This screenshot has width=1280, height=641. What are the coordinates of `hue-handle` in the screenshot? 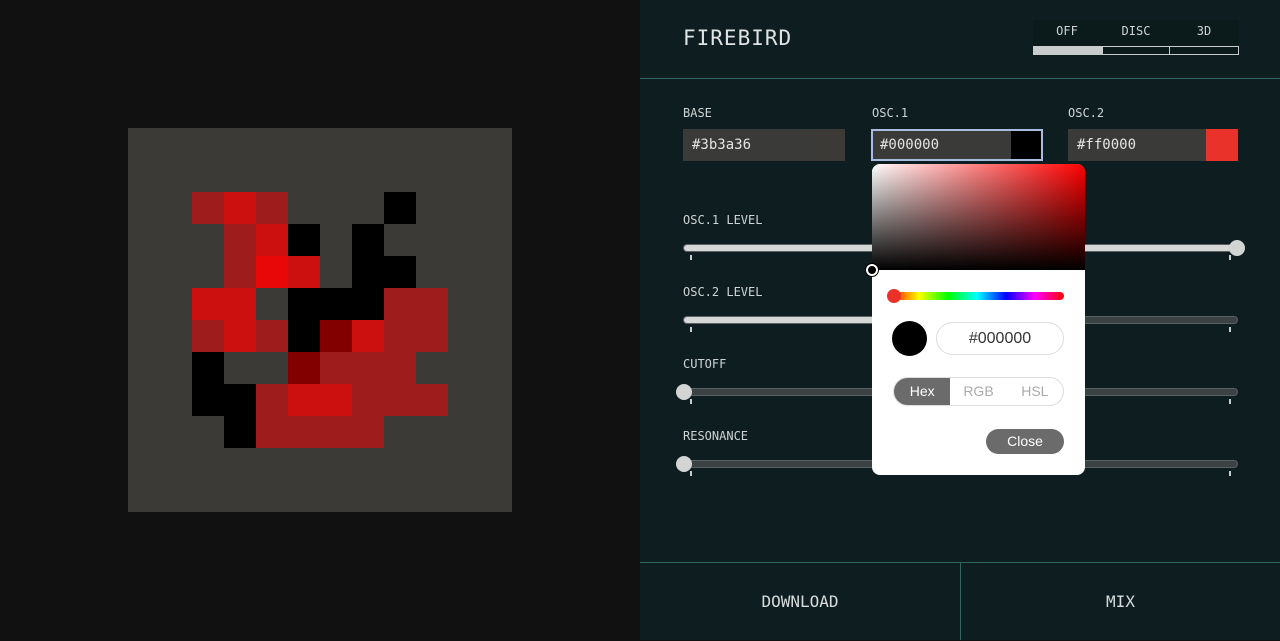 It's located at (894, 296).